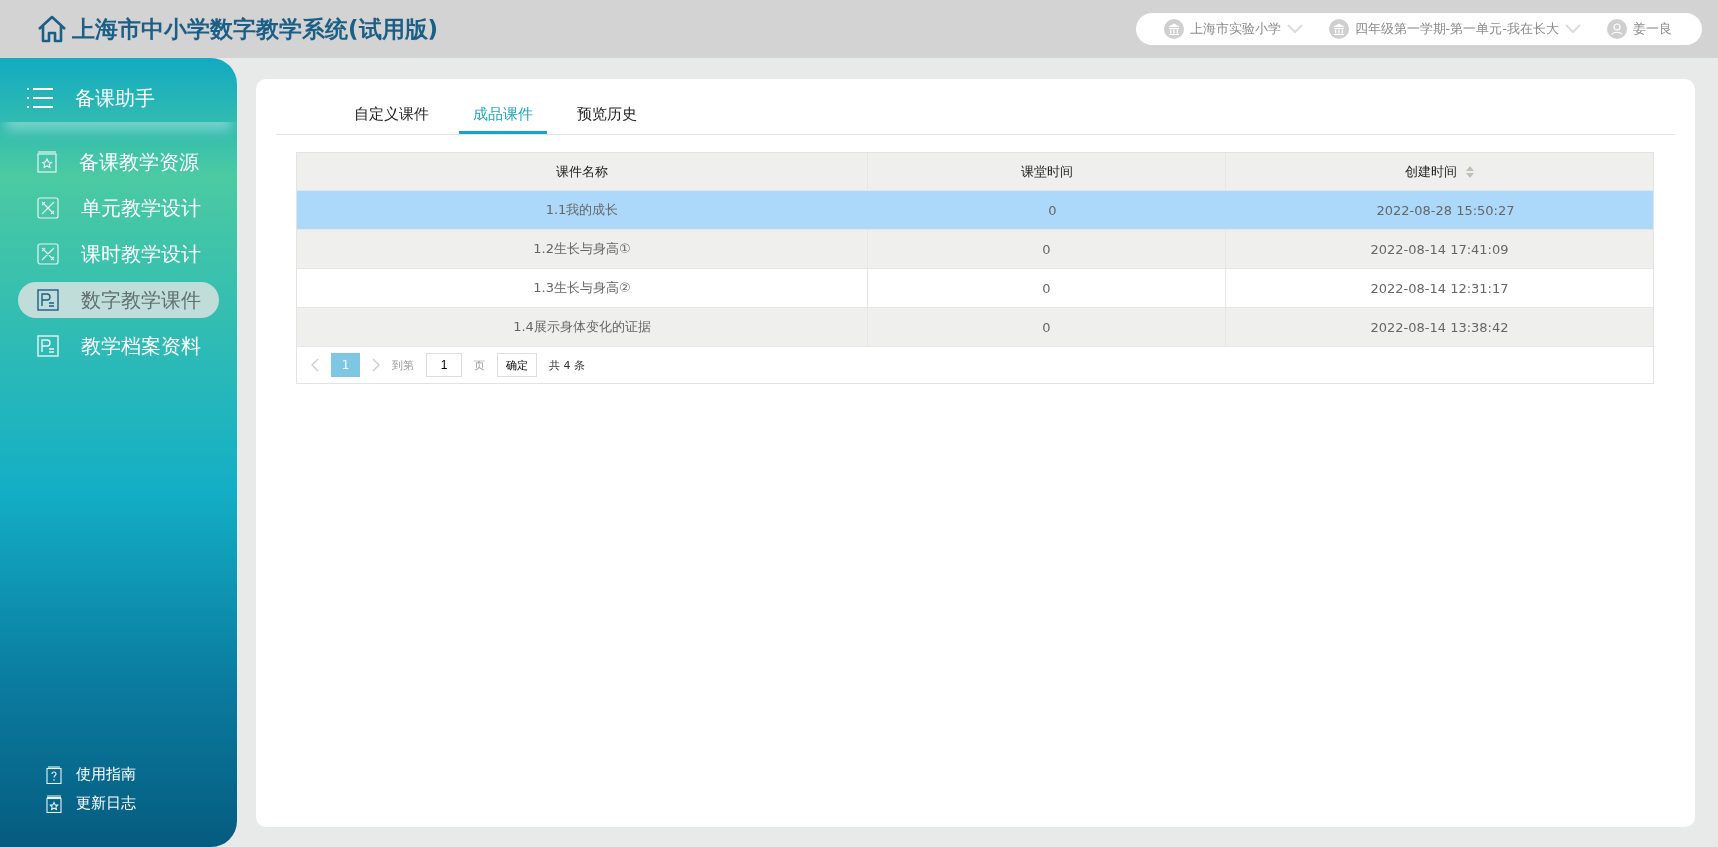 The height and width of the screenshot is (847, 1718). Describe the element at coordinates (403, 365) in the screenshot. I see `goto-label: 到第` at that location.